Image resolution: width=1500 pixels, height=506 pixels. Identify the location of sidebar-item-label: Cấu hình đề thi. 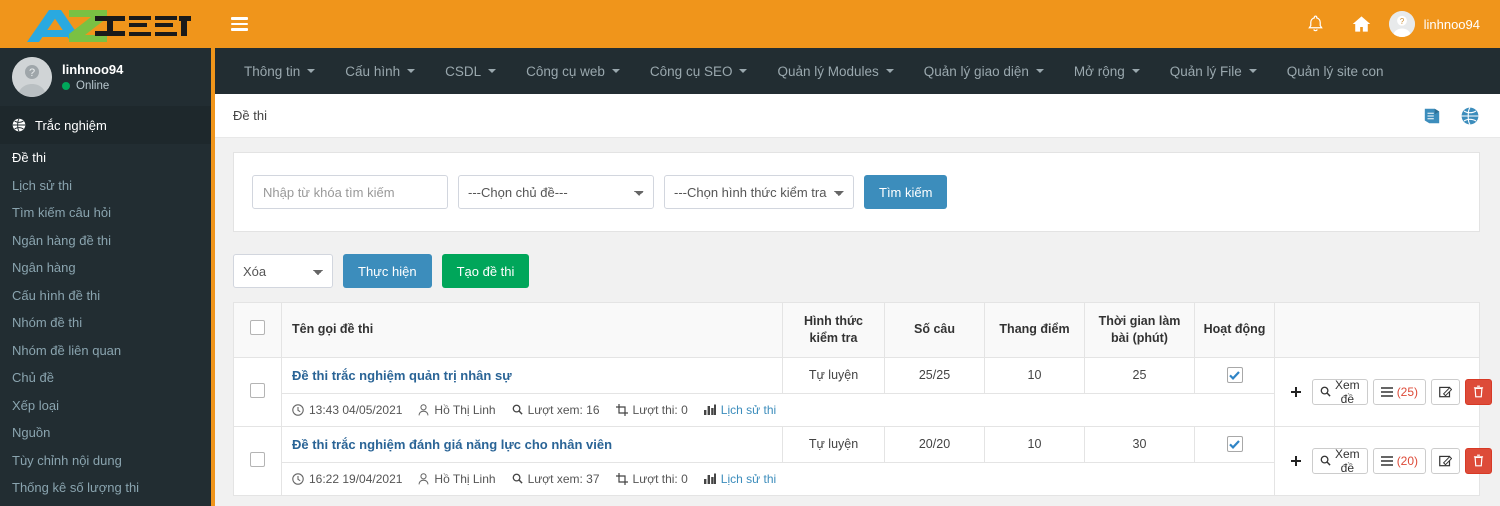
(56, 295).